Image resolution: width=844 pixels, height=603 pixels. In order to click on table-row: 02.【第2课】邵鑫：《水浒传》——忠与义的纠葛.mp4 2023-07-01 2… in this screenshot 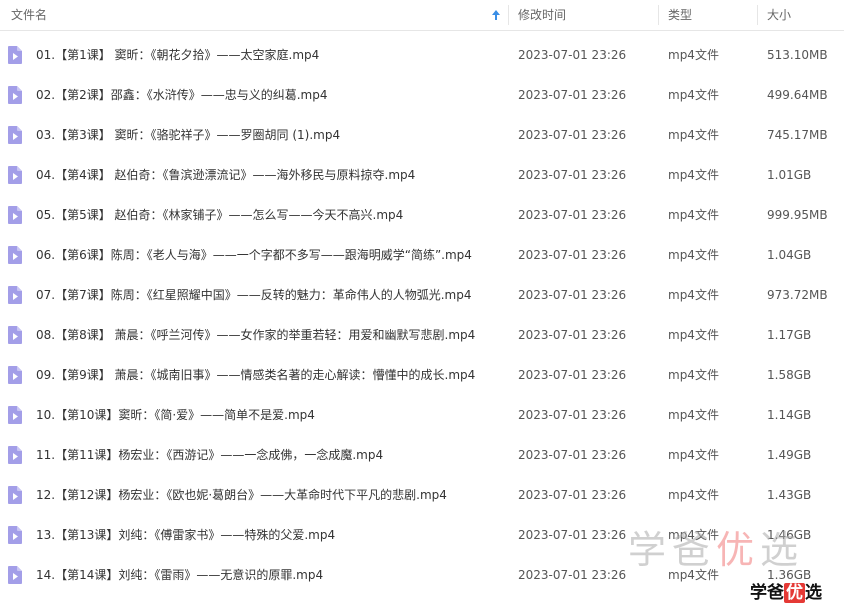, I will do `click(422, 95)`.